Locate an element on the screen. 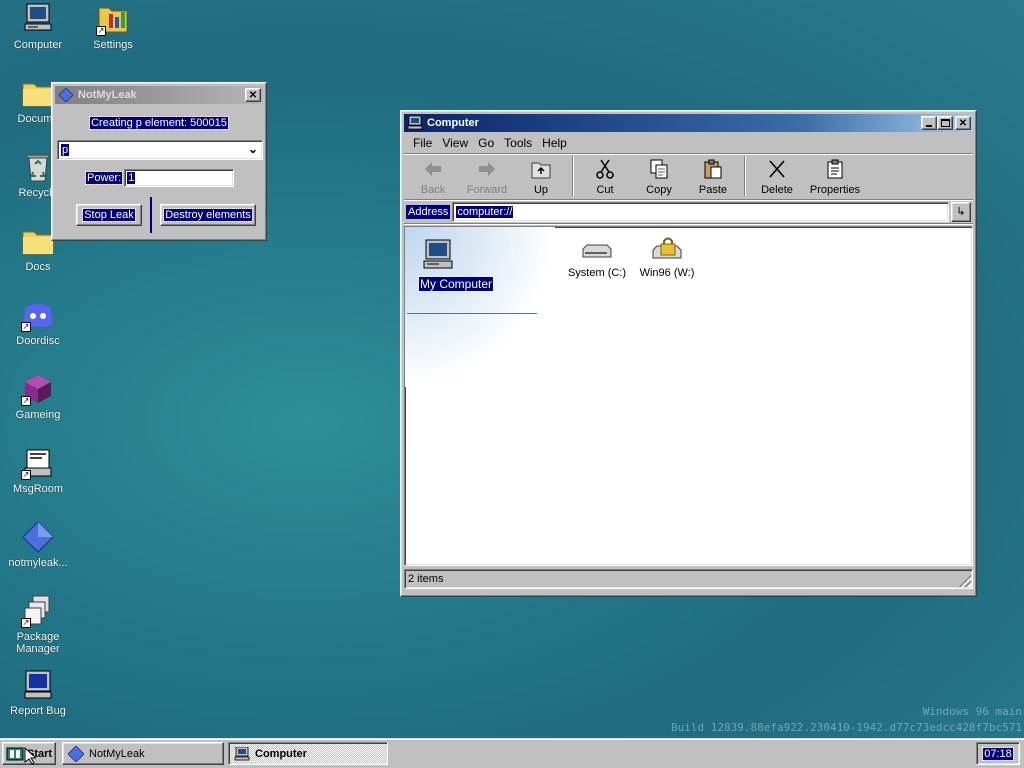 This screenshot has width=1024, height=768. copy-button: Copy is located at coordinates (659, 176).